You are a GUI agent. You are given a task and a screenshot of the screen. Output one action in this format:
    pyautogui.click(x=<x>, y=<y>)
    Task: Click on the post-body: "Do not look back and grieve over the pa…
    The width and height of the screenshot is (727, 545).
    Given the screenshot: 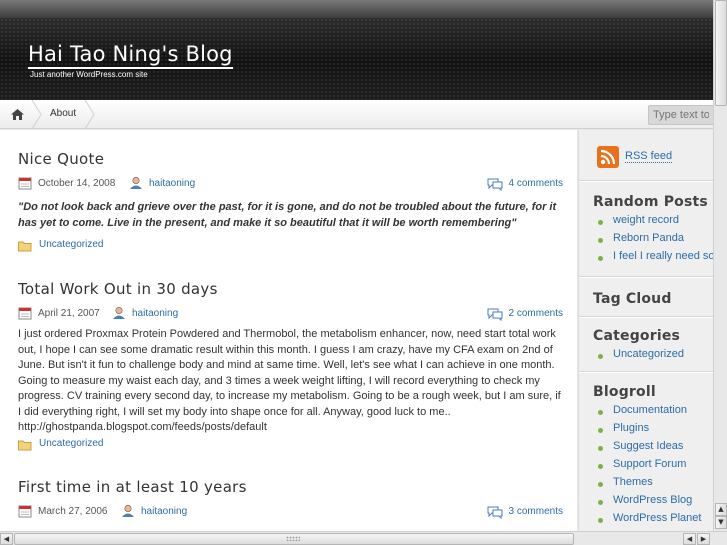 What is the action you would take?
    pyautogui.click(x=287, y=215)
    